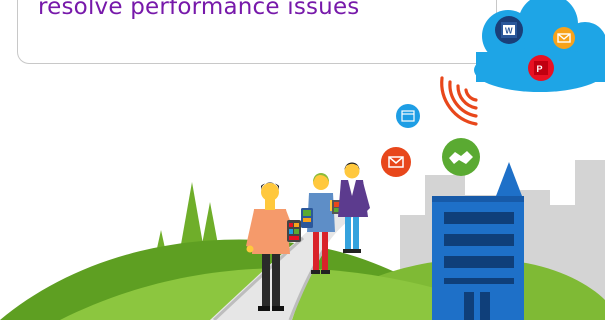 The height and width of the screenshot is (320, 605). Describe the element at coordinates (564, 38) in the screenshot. I see `outlook-app-icon` at that location.